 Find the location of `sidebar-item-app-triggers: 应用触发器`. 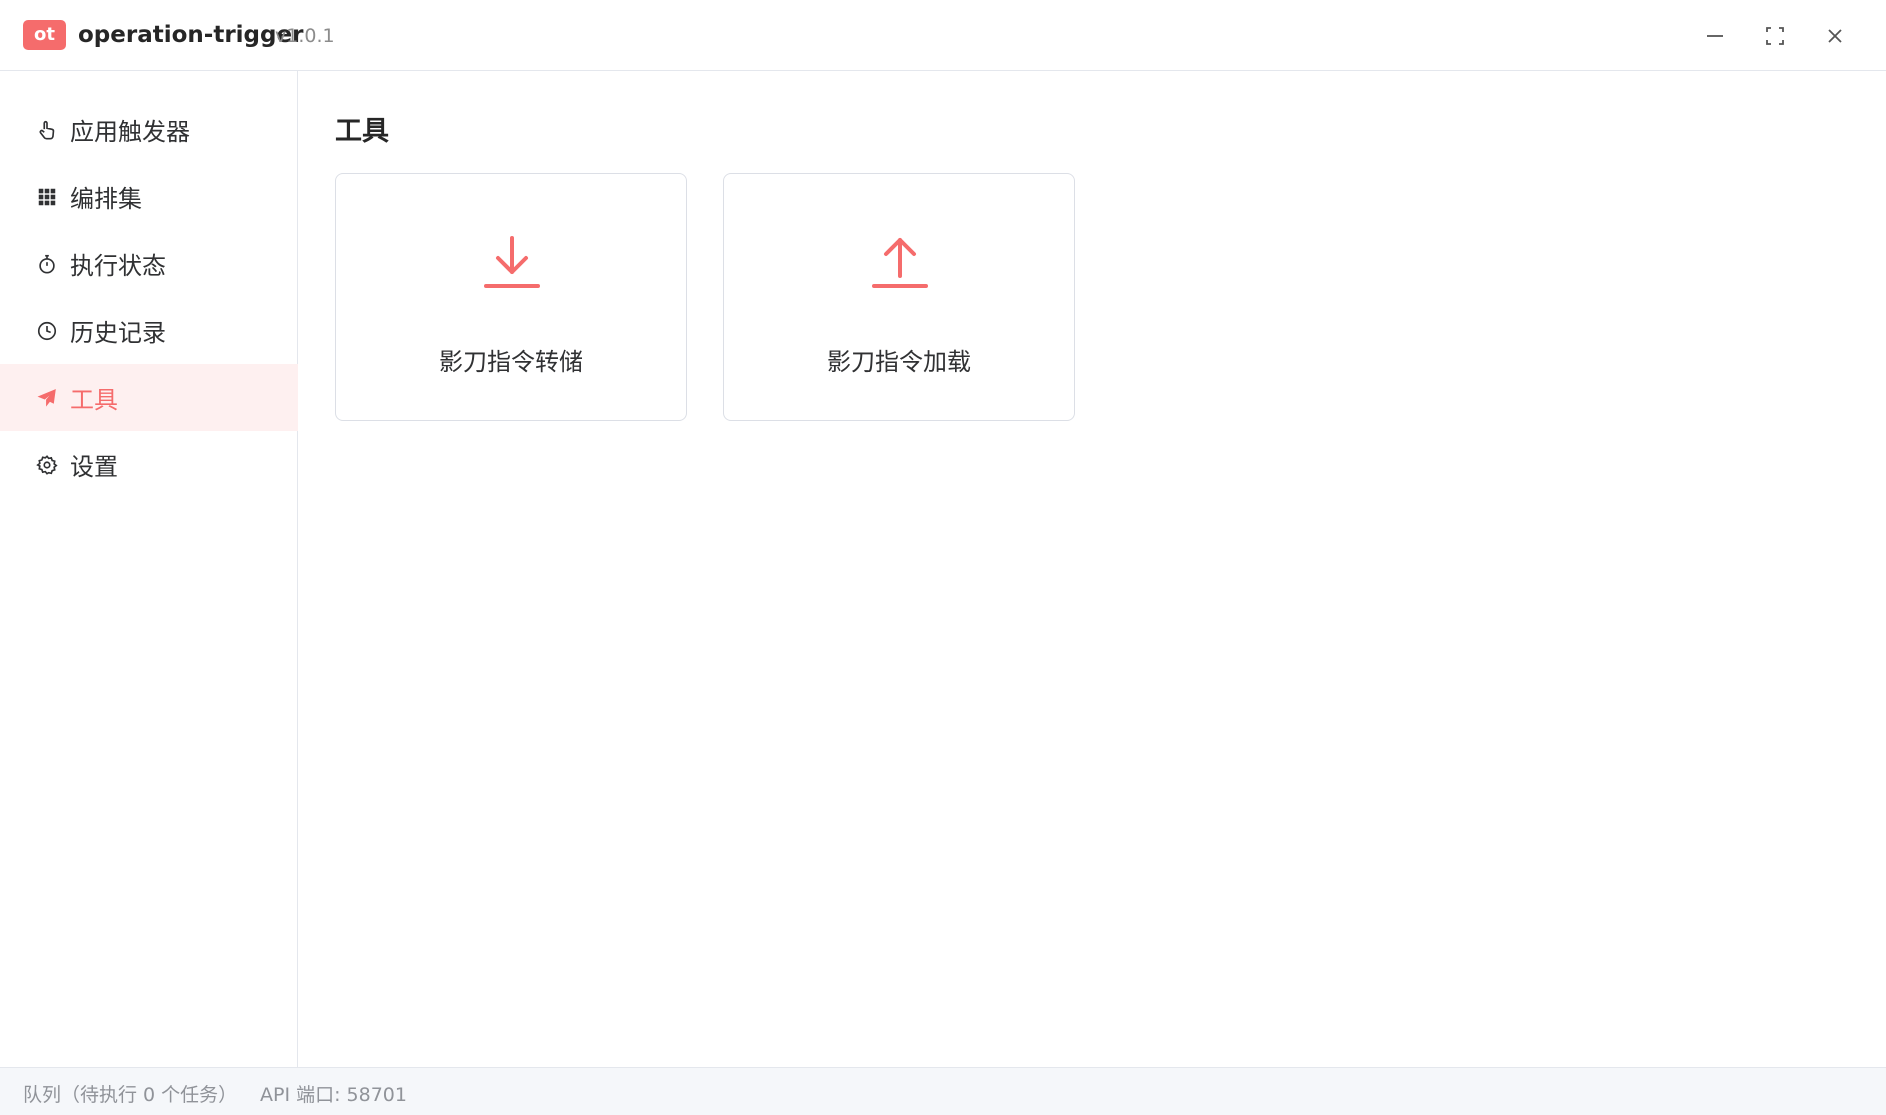

sidebar-item-app-triggers: 应用触发器 is located at coordinates (149, 129).